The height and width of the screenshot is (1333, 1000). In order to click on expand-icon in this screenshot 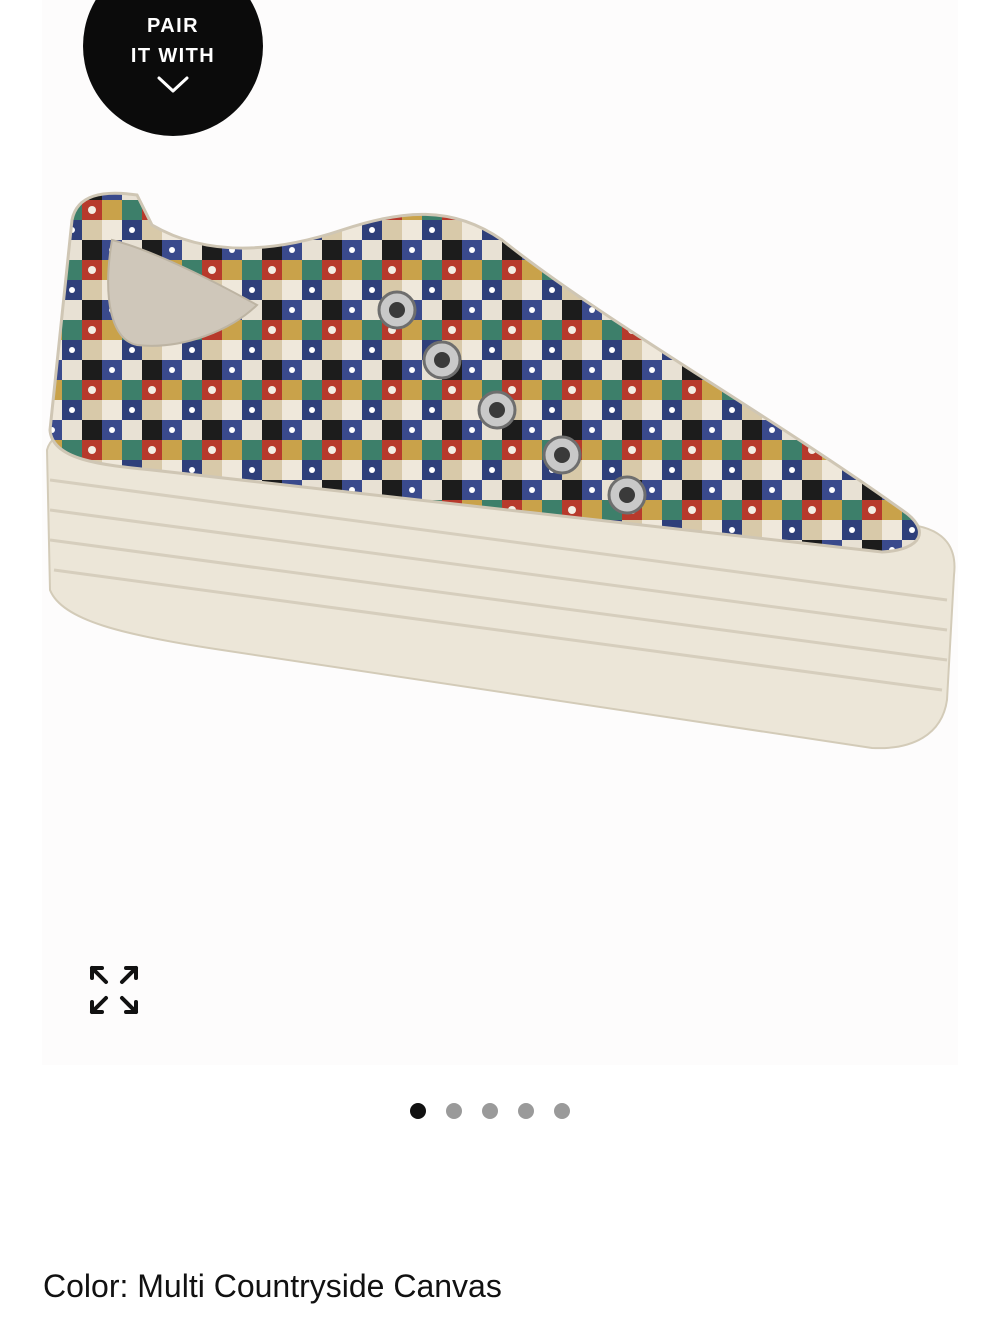, I will do `click(114, 990)`.